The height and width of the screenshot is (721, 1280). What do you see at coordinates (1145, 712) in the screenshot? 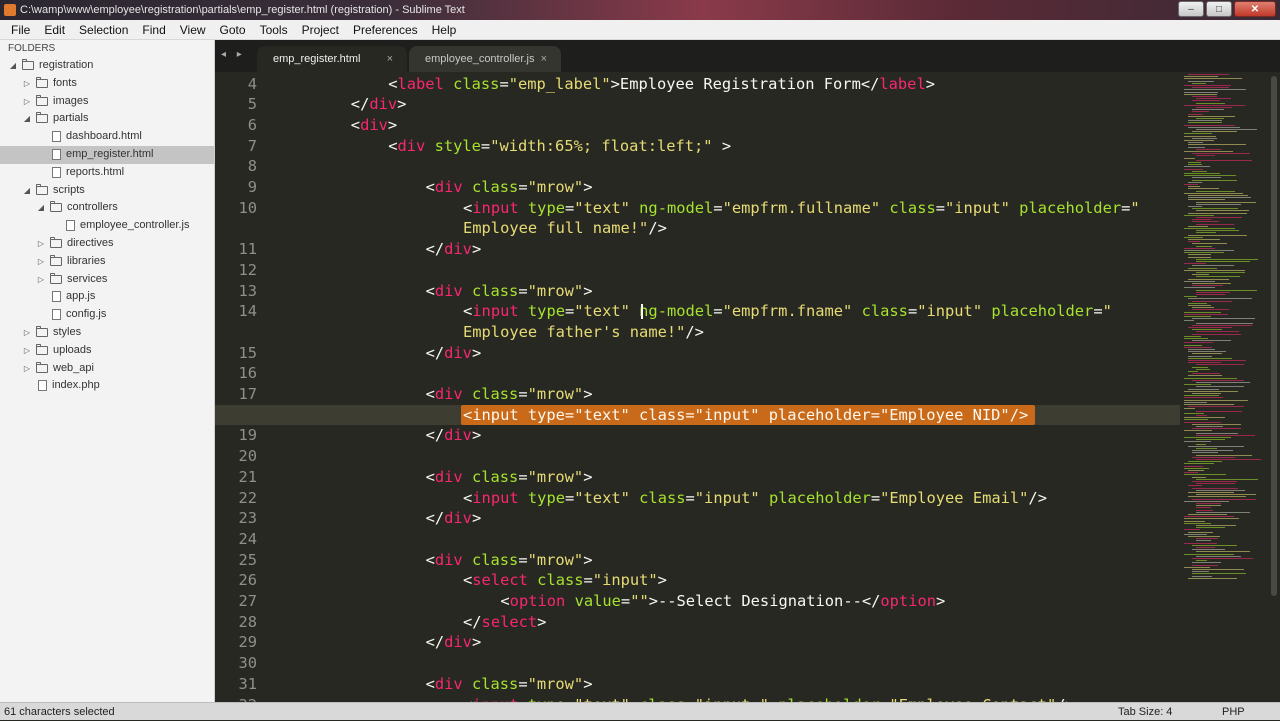
I see `tab-size-indicator: Tab Size: 4` at bounding box center [1145, 712].